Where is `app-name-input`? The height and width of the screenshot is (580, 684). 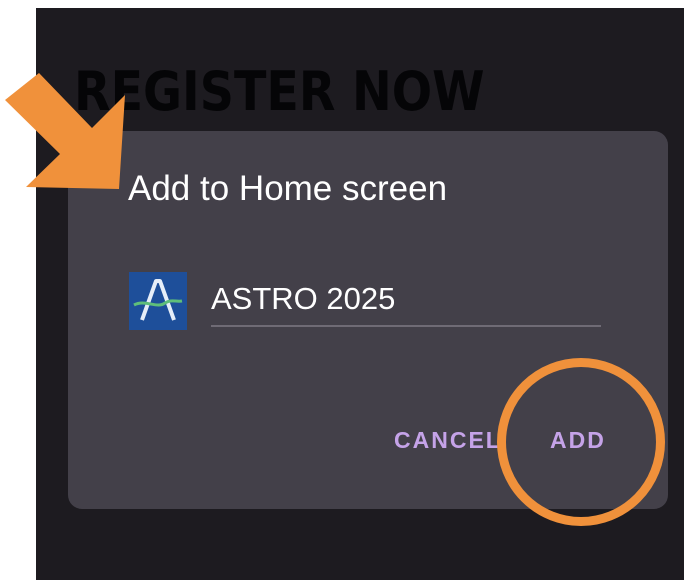
app-name-input is located at coordinates (406, 302).